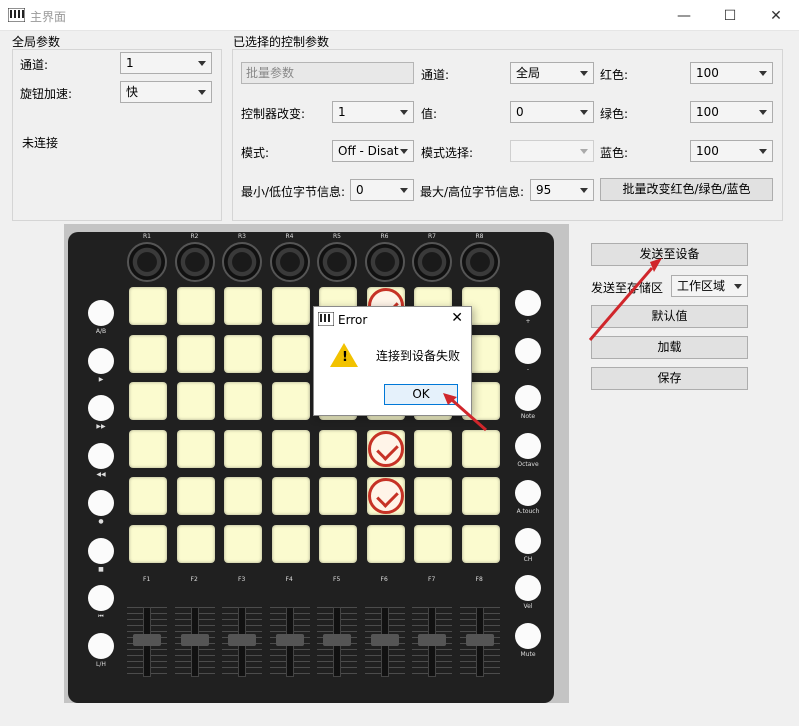 The width and height of the screenshot is (799, 726). What do you see at coordinates (243, 353) in the screenshot?
I see `pad-r1-c2` at bounding box center [243, 353].